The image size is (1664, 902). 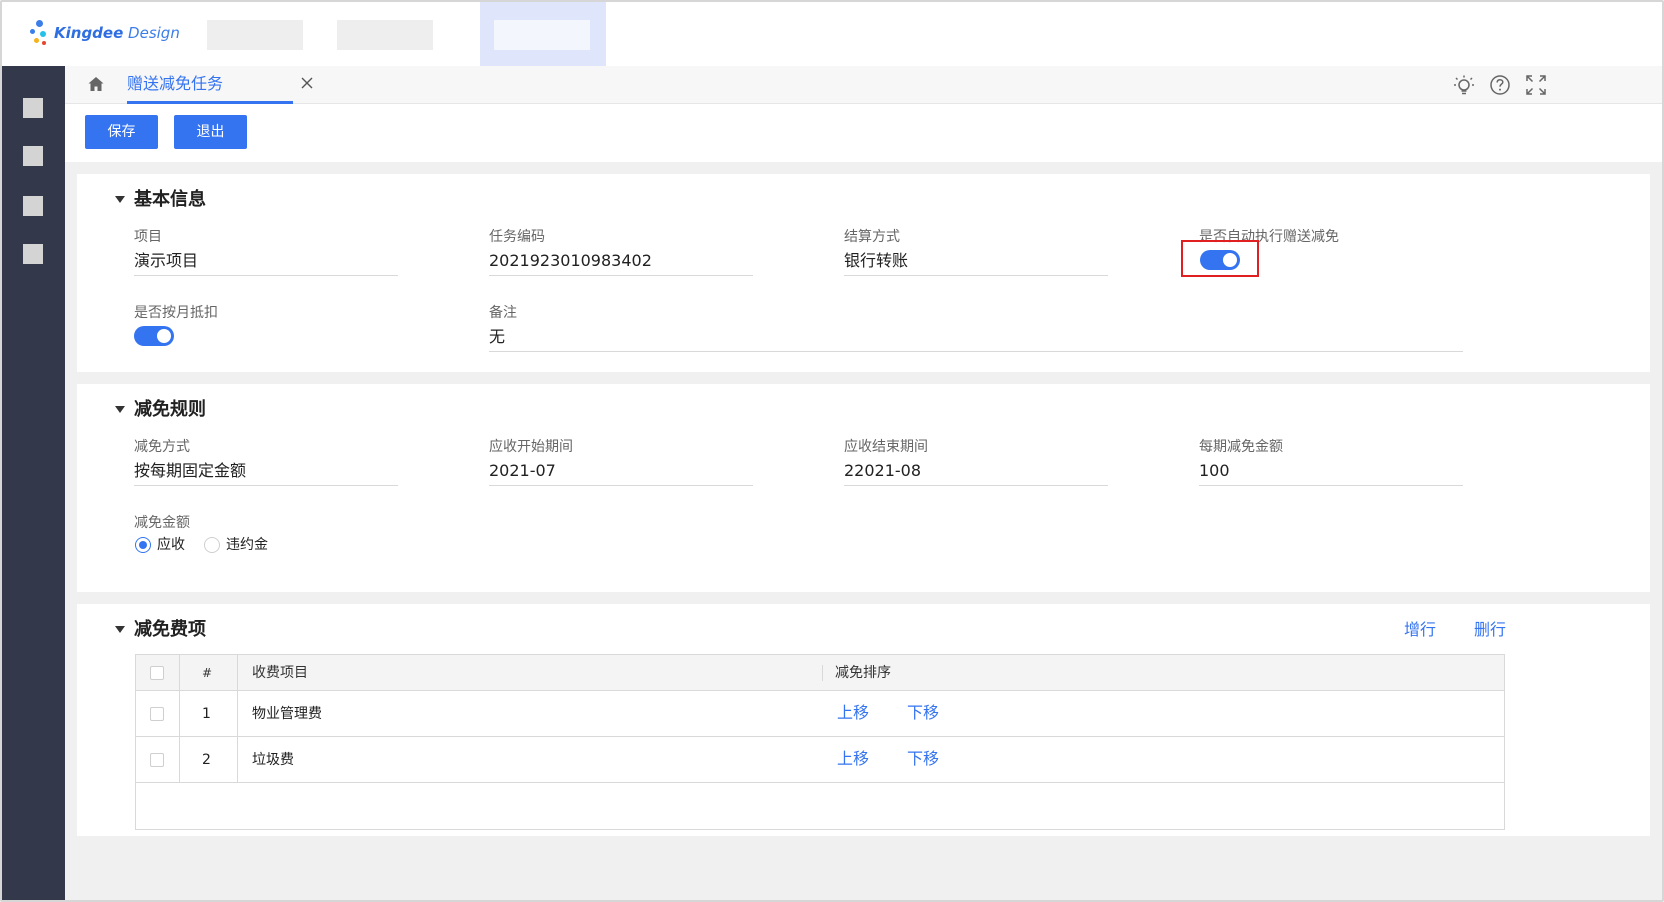 I want to click on per-amount-value: 100, so click(x=1214, y=471).